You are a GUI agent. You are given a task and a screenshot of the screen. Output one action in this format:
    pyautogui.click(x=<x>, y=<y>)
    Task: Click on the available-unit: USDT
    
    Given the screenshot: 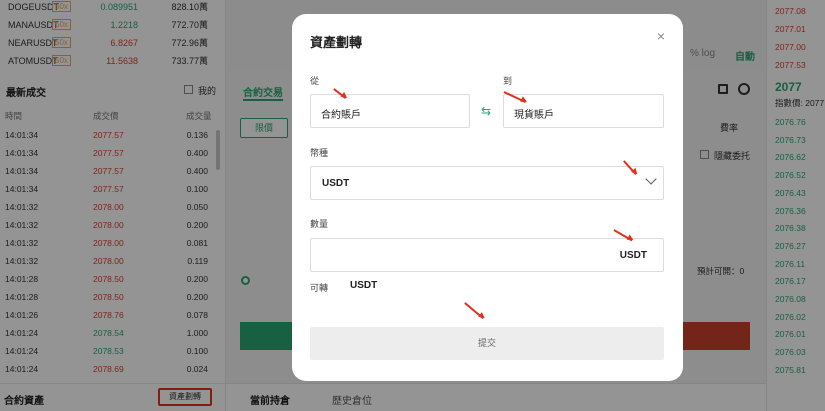 What is the action you would take?
    pyautogui.click(x=364, y=285)
    